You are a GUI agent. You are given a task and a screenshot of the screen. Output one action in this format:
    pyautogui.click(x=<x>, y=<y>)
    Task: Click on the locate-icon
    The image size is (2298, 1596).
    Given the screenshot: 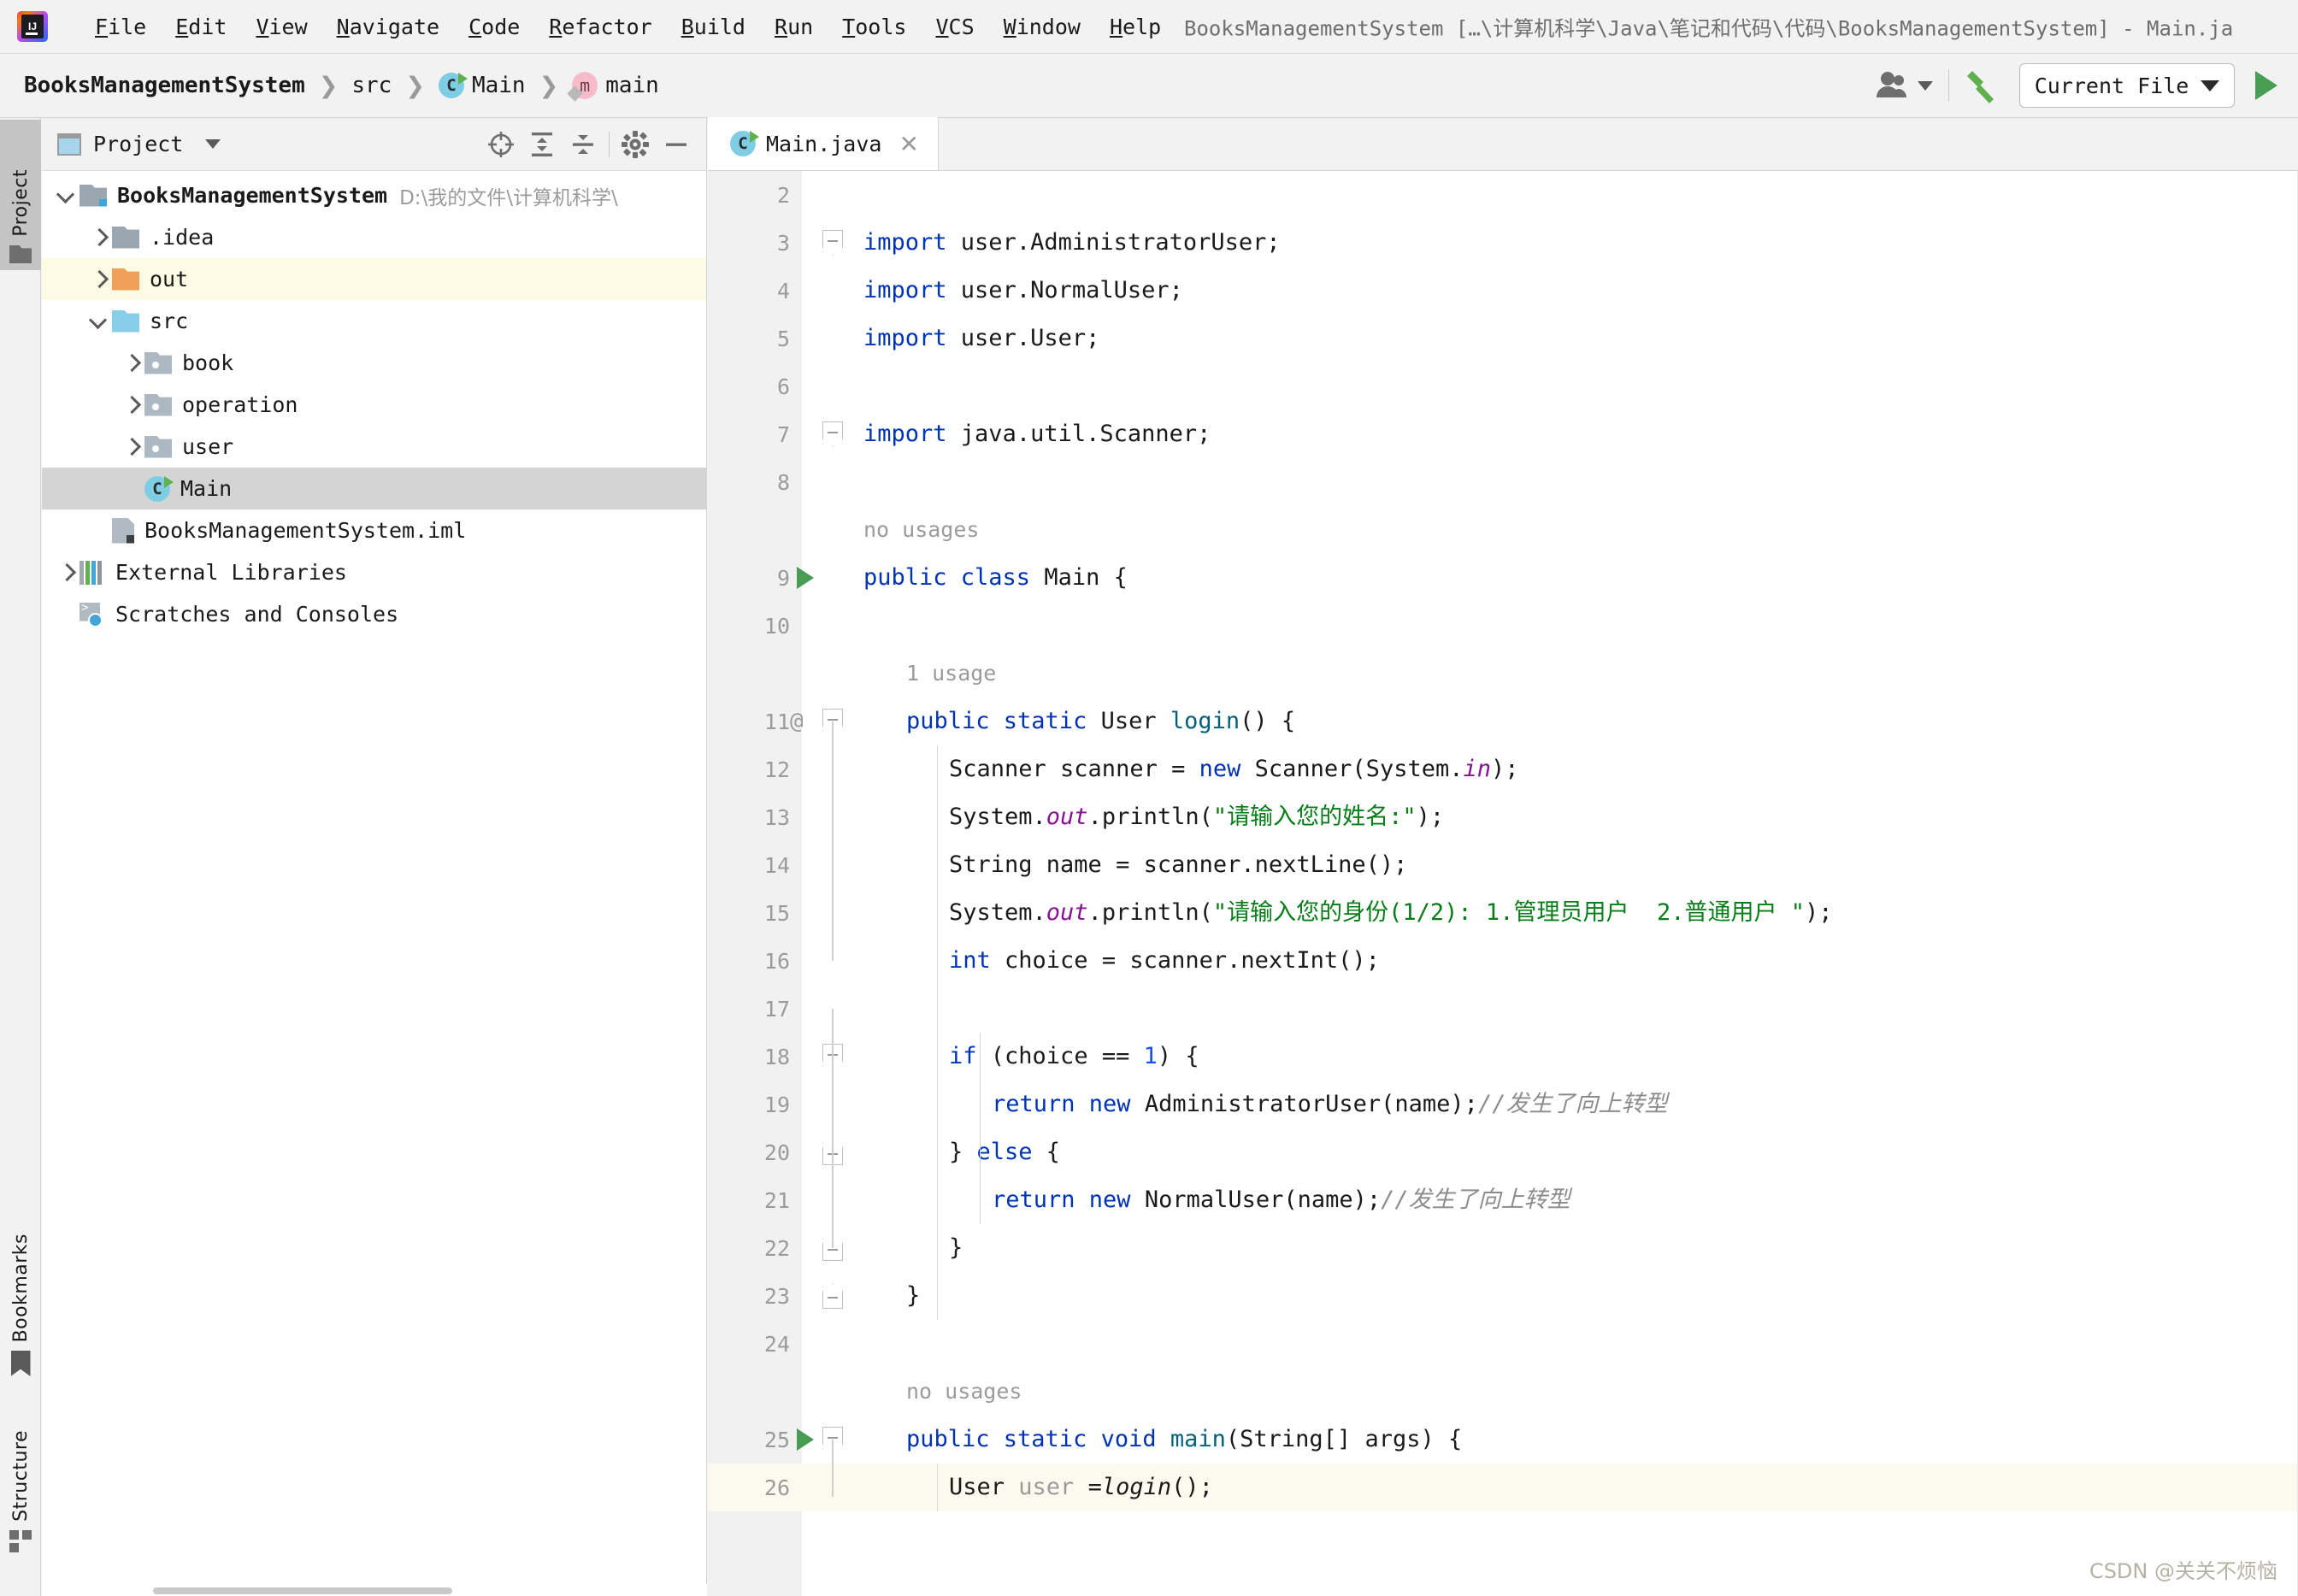 What is the action you would take?
    pyautogui.click(x=501, y=144)
    